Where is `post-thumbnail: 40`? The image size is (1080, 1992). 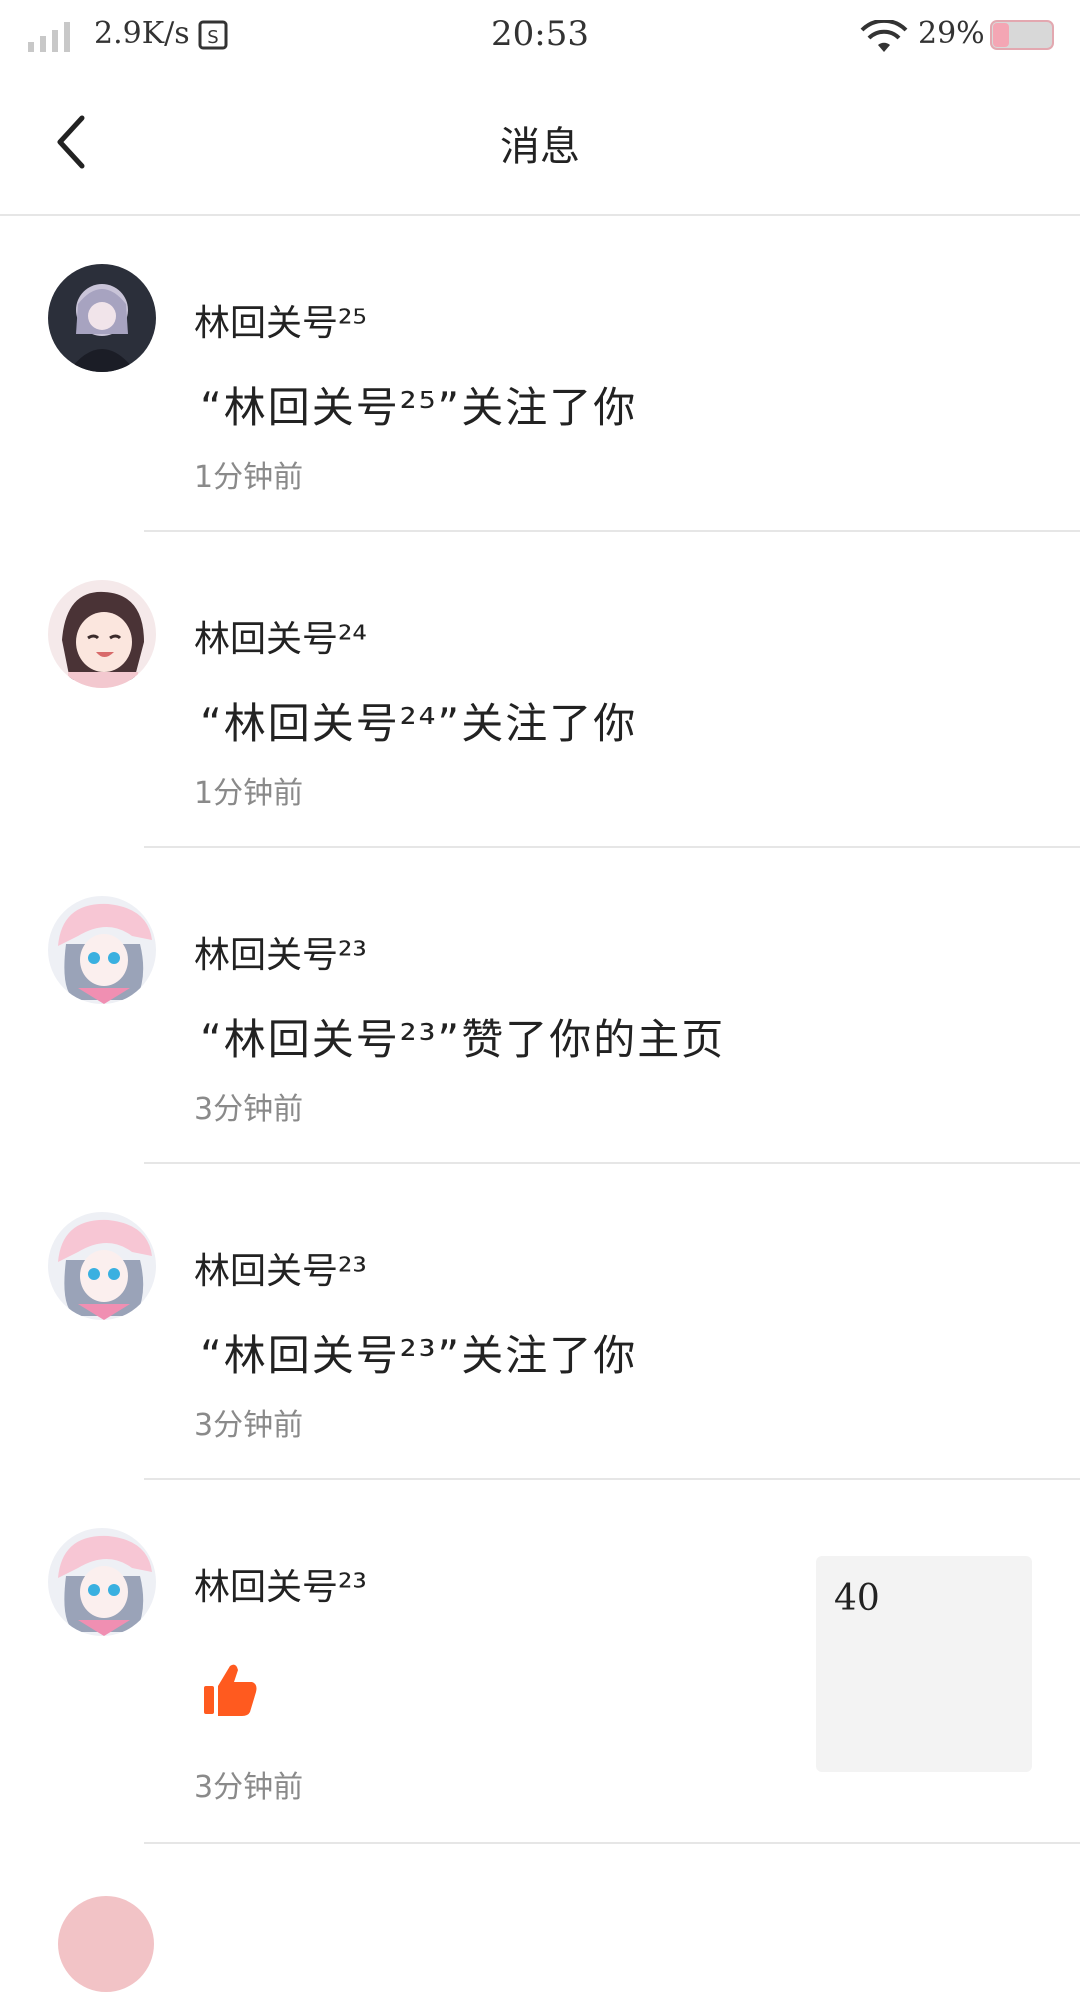
post-thumbnail: 40 is located at coordinates (924, 1664).